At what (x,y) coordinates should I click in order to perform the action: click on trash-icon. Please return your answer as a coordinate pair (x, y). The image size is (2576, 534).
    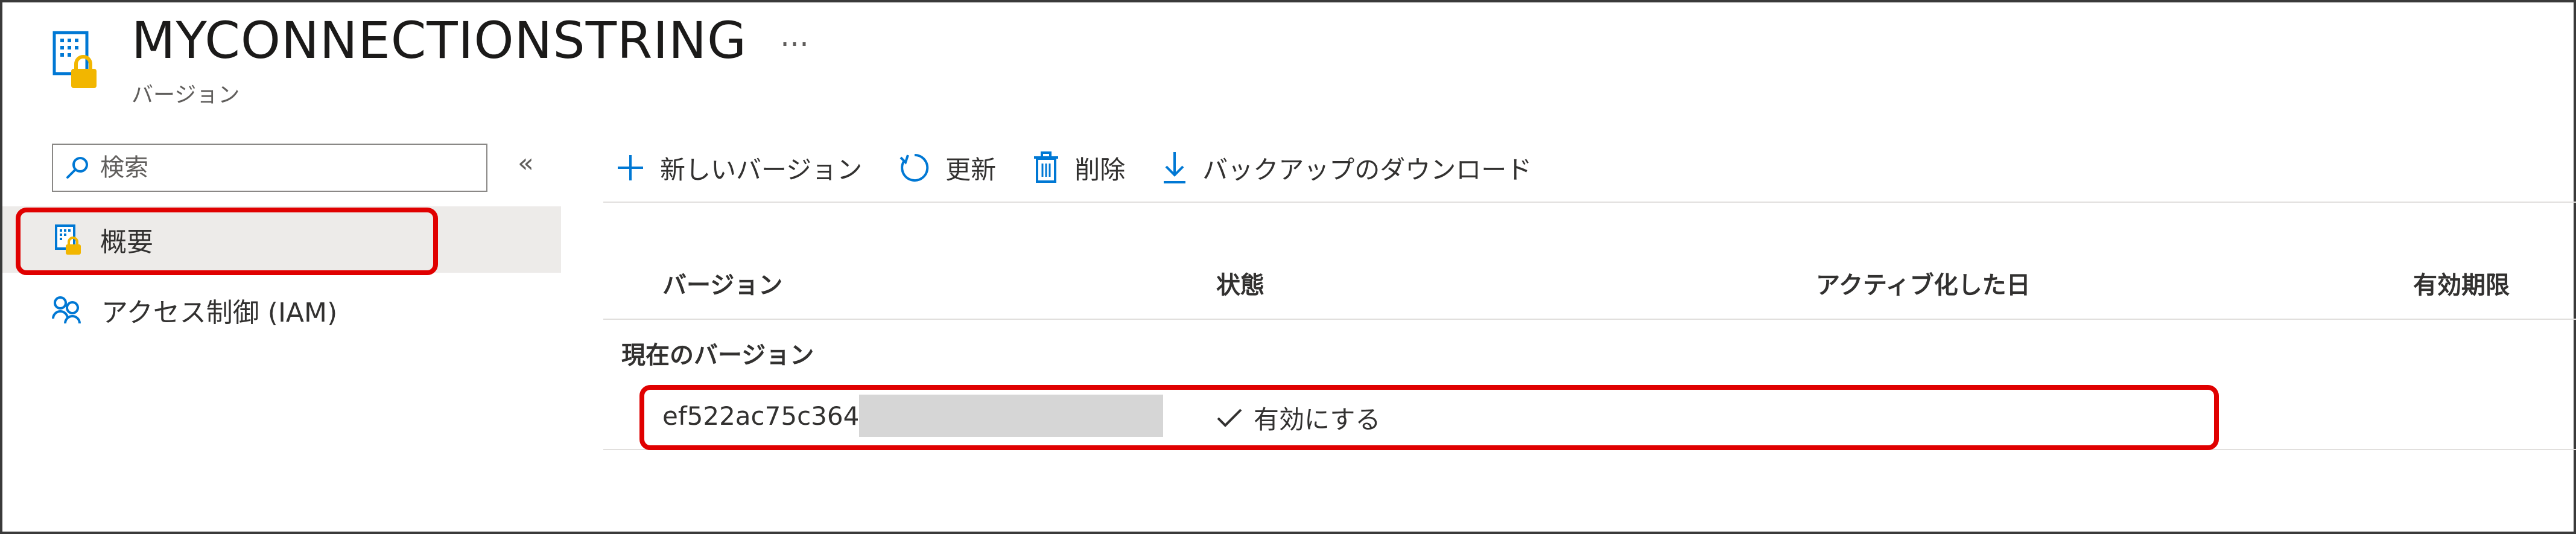
    Looking at the image, I should click on (1046, 167).